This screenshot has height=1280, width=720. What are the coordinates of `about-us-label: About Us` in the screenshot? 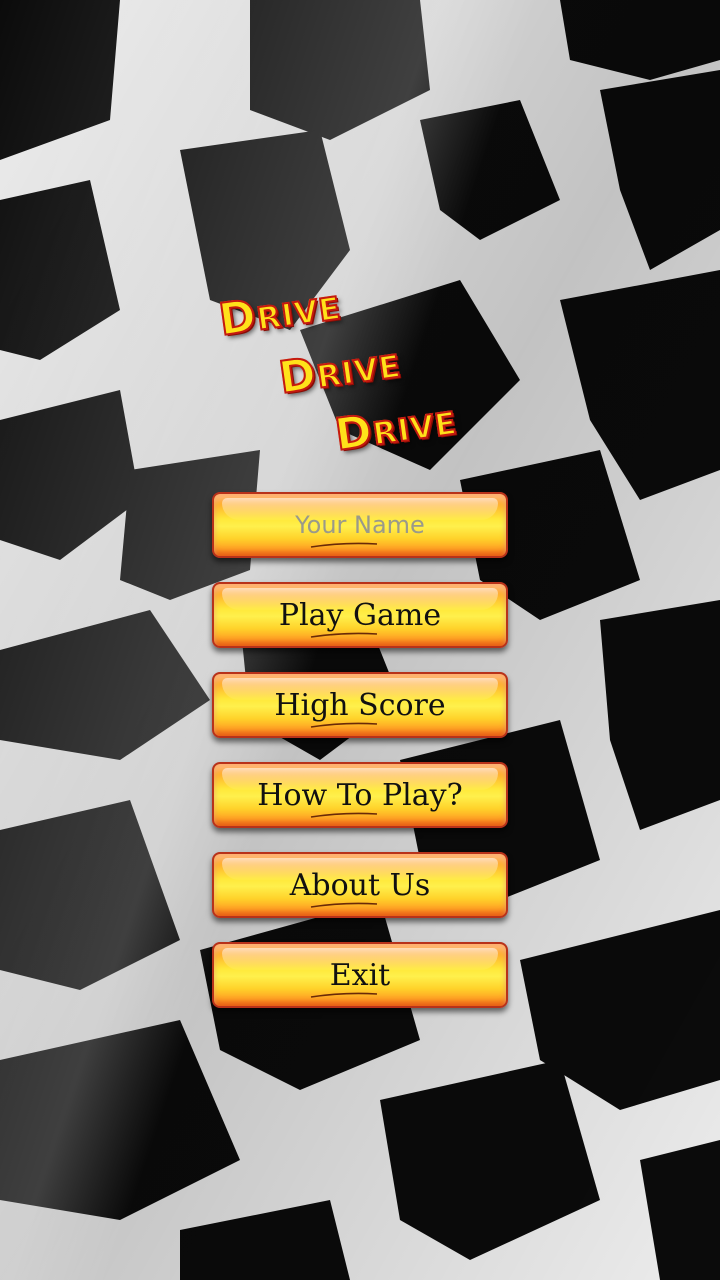 It's located at (360, 885).